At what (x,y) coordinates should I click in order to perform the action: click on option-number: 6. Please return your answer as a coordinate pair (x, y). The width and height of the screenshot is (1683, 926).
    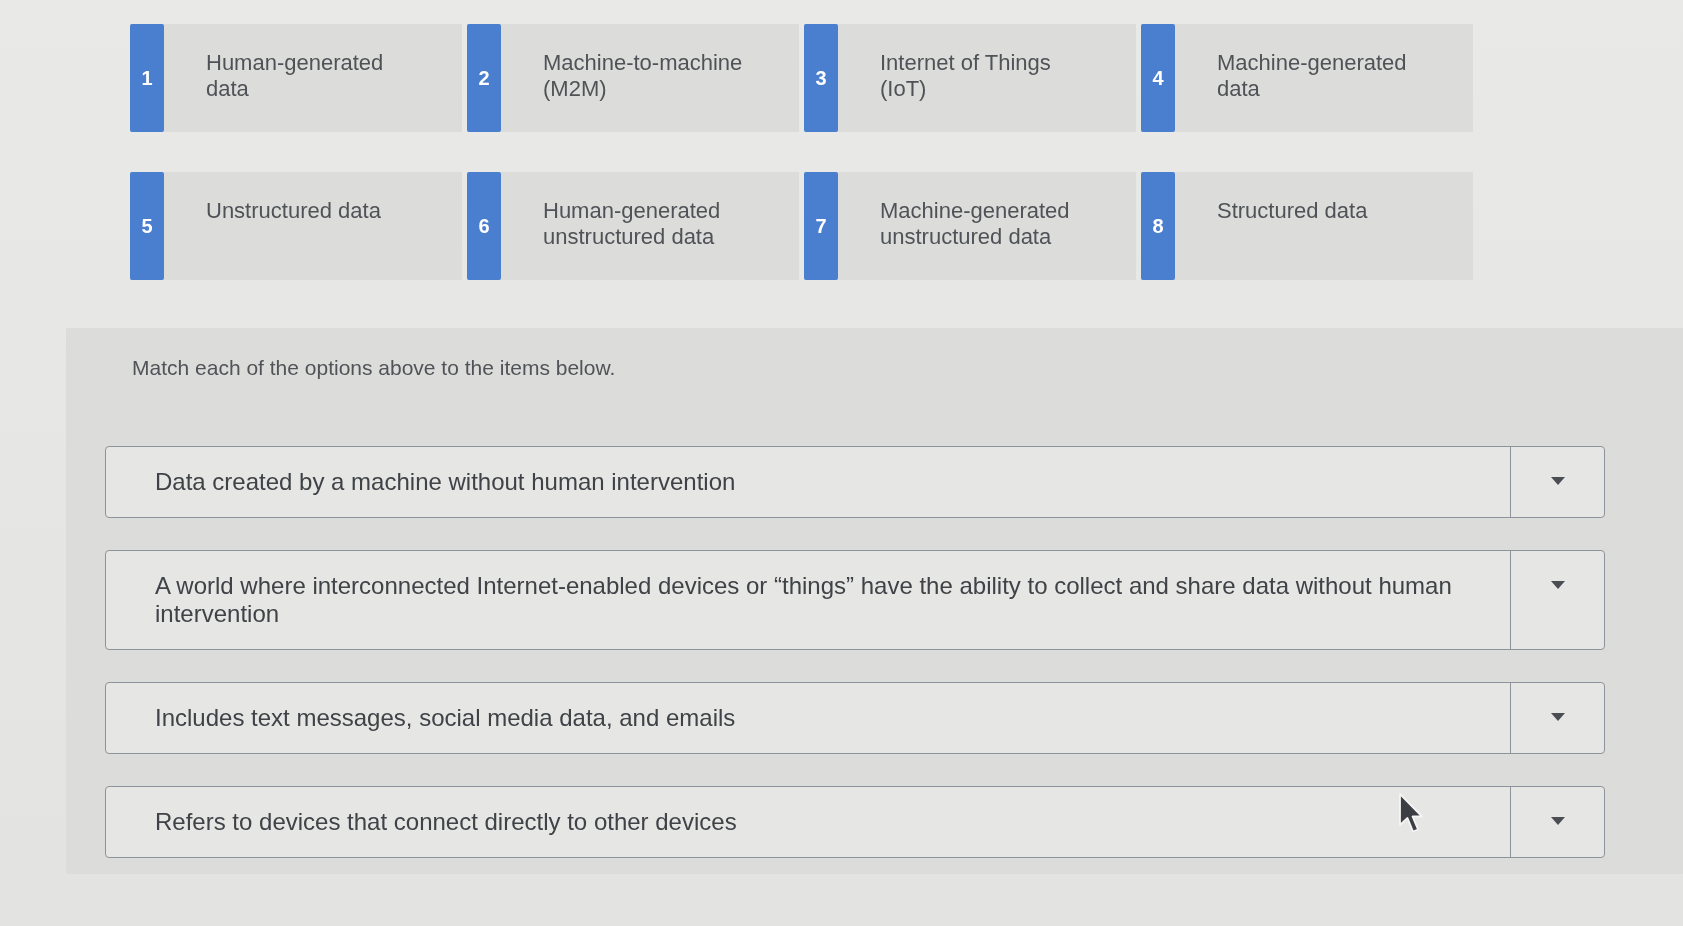
    Looking at the image, I should click on (484, 226).